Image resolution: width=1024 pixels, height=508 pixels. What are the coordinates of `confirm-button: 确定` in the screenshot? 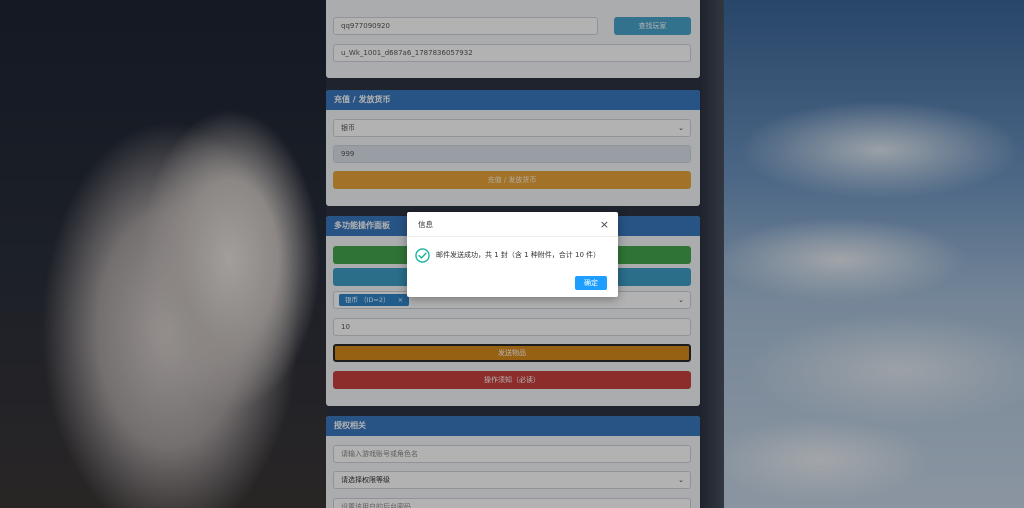 It's located at (591, 283).